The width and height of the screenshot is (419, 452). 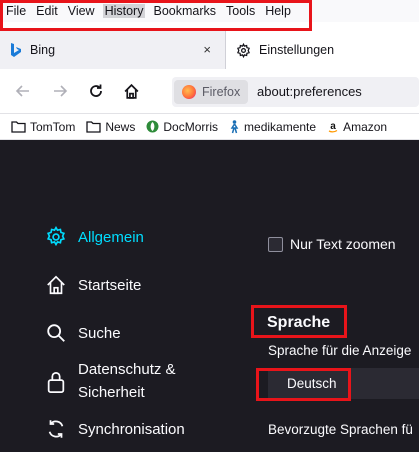 I want to click on svg-text: a, so click(x=333, y=126).